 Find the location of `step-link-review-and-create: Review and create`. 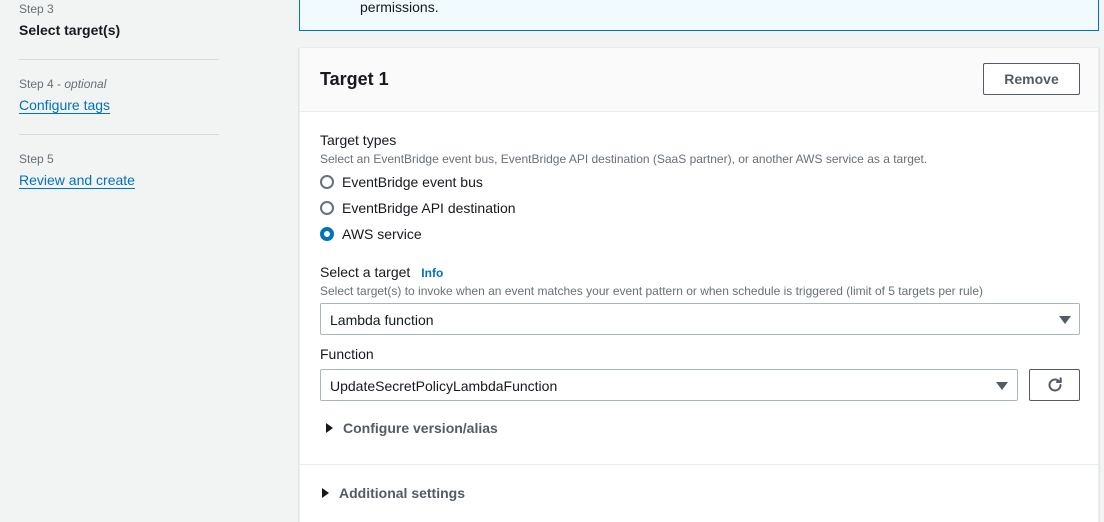

step-link-review-and-create: Review and create is located at coordinates (77, 180).